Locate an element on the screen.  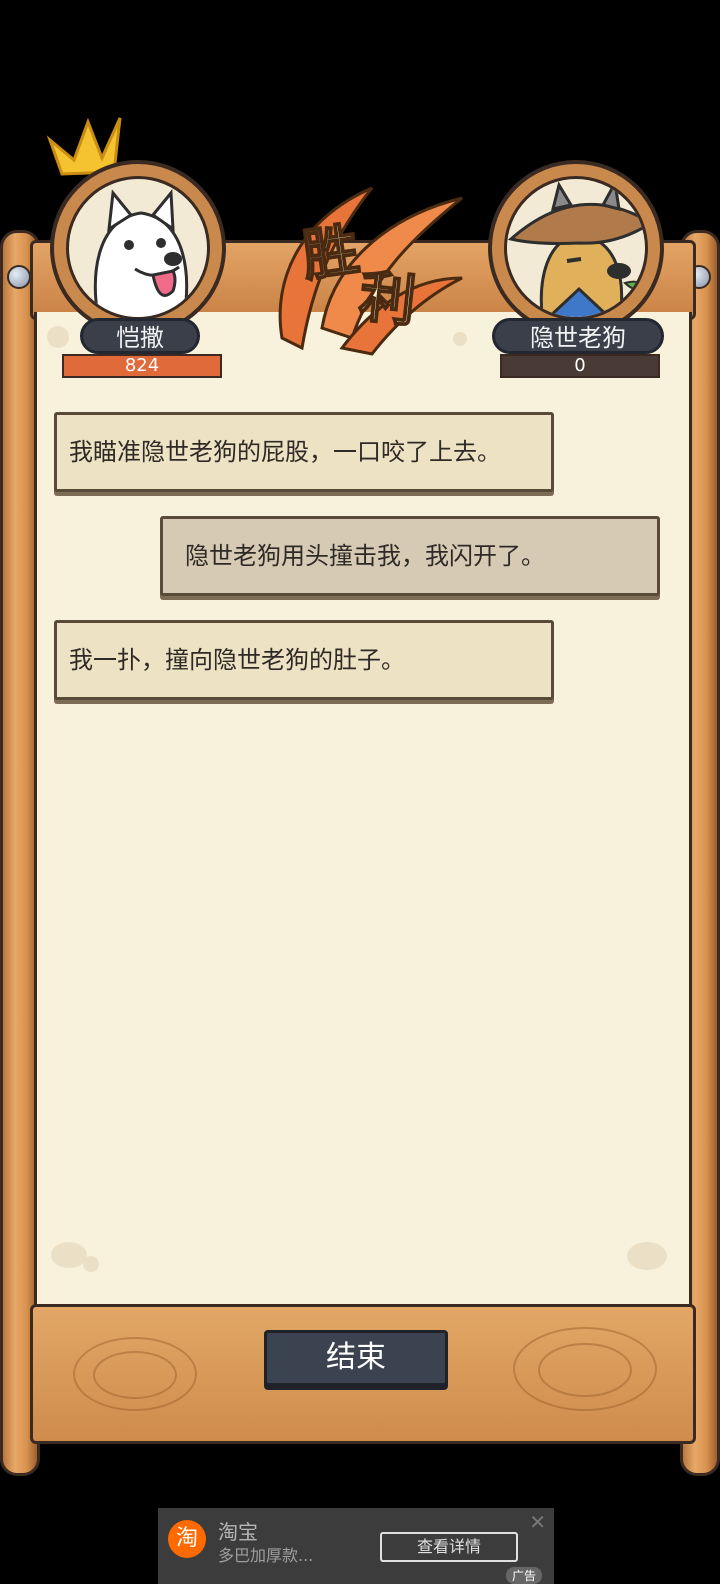
victory-char-2: 利 is located at coordinates (387, 298).